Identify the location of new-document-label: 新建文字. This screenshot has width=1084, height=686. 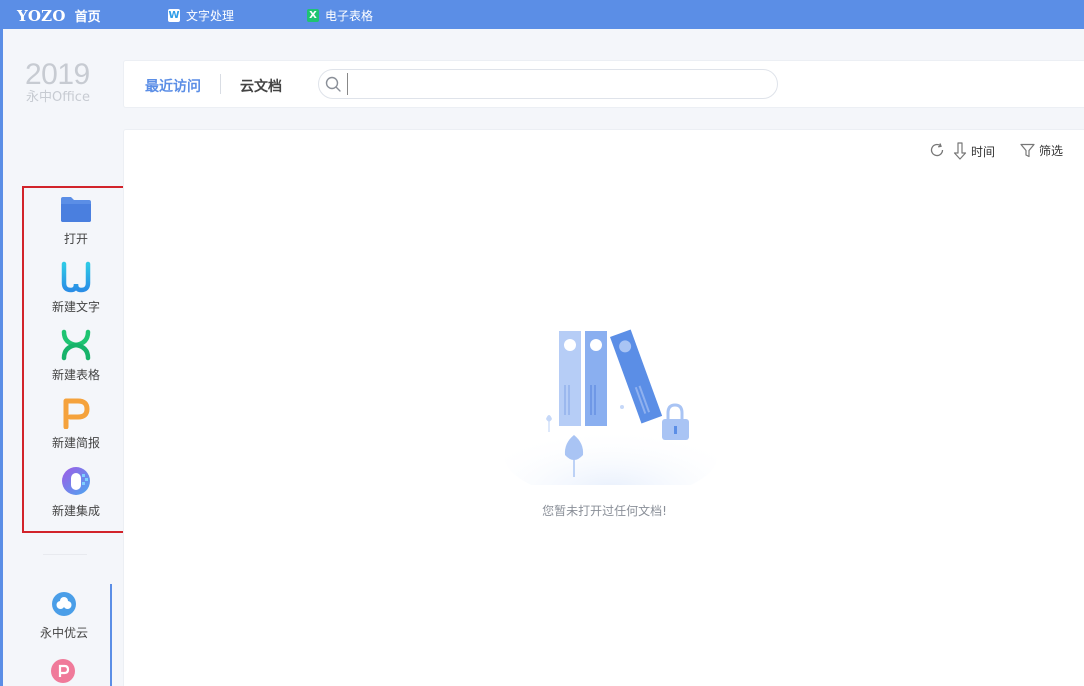
(75, 307).